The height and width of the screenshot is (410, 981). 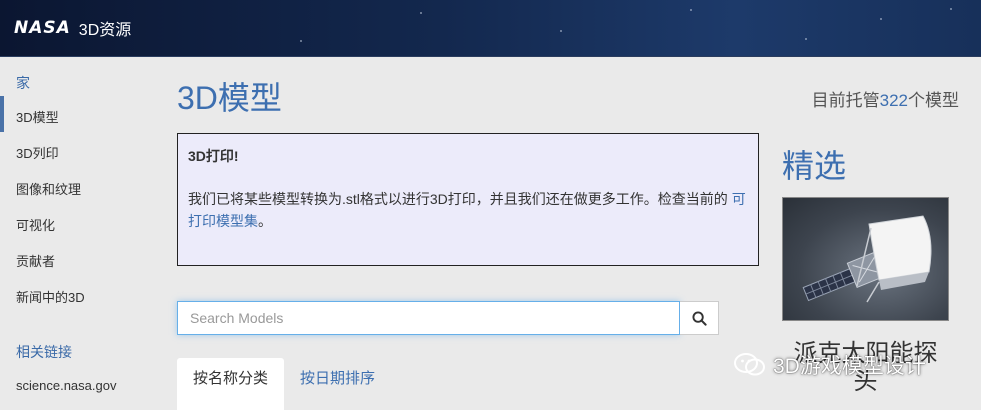 What do you see at coordinates (933, 100) in the screenshot?
I see `host-count-suffix: 个模型` at bounding box center [933, 100].